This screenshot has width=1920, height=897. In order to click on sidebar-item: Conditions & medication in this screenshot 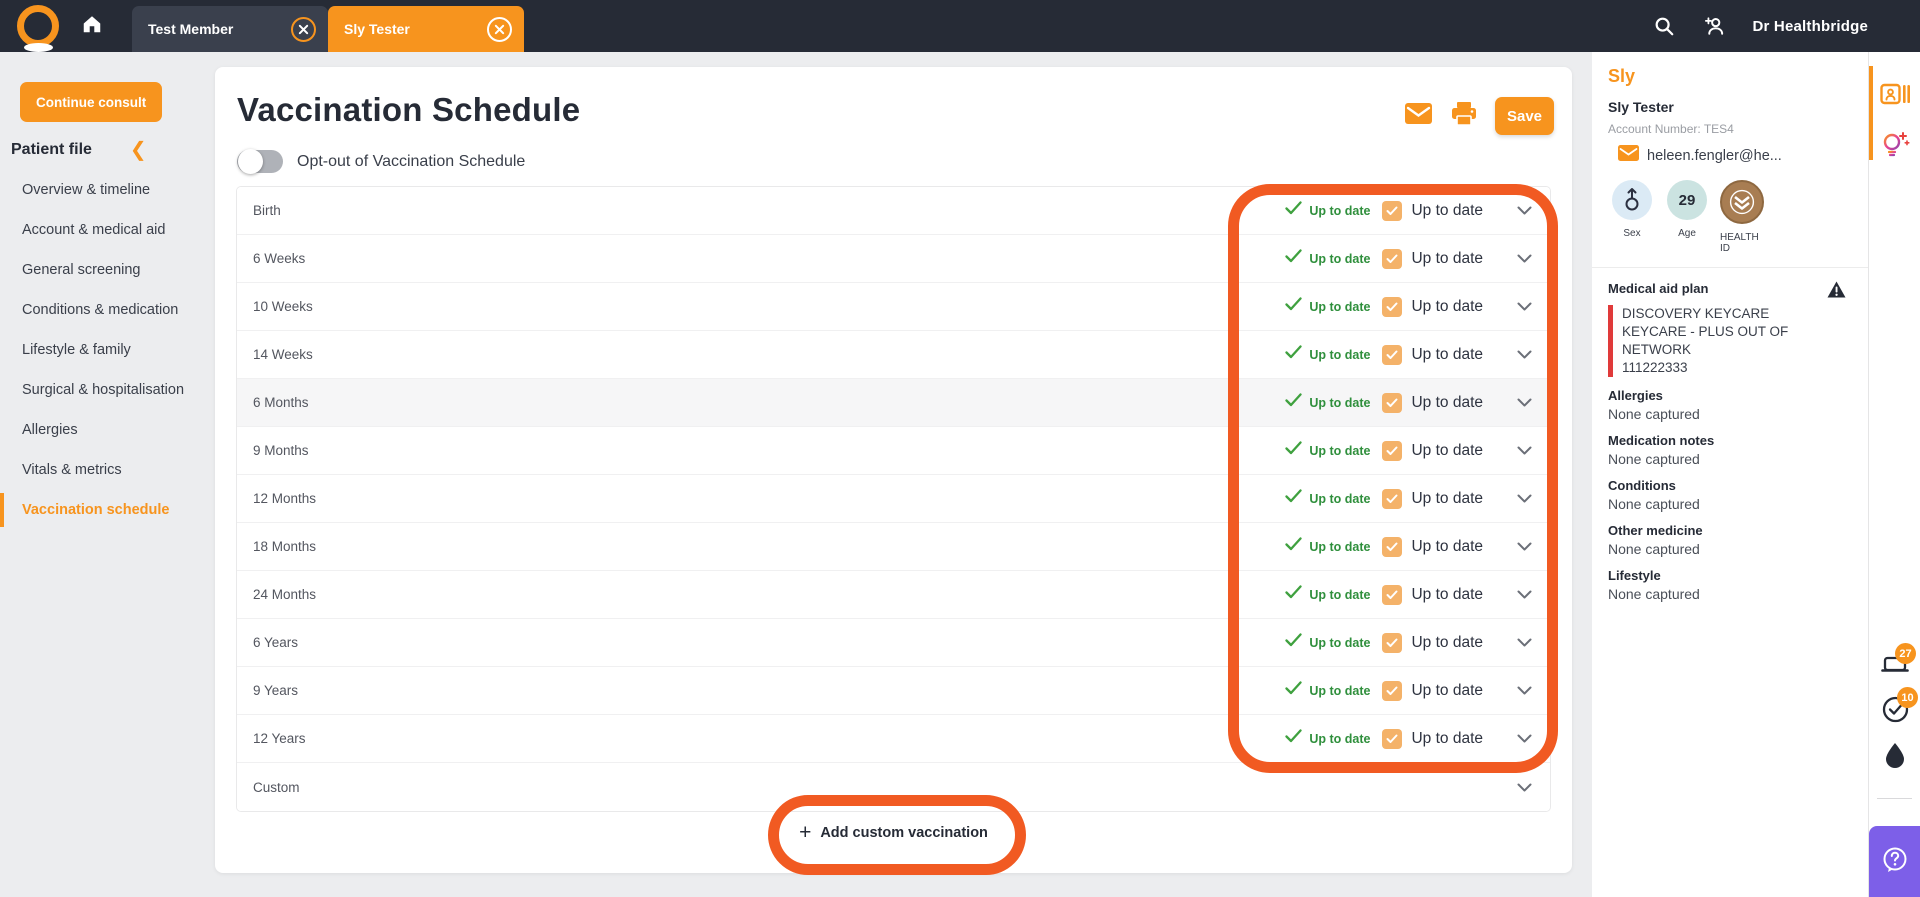, I will do `click(107, 310)`.